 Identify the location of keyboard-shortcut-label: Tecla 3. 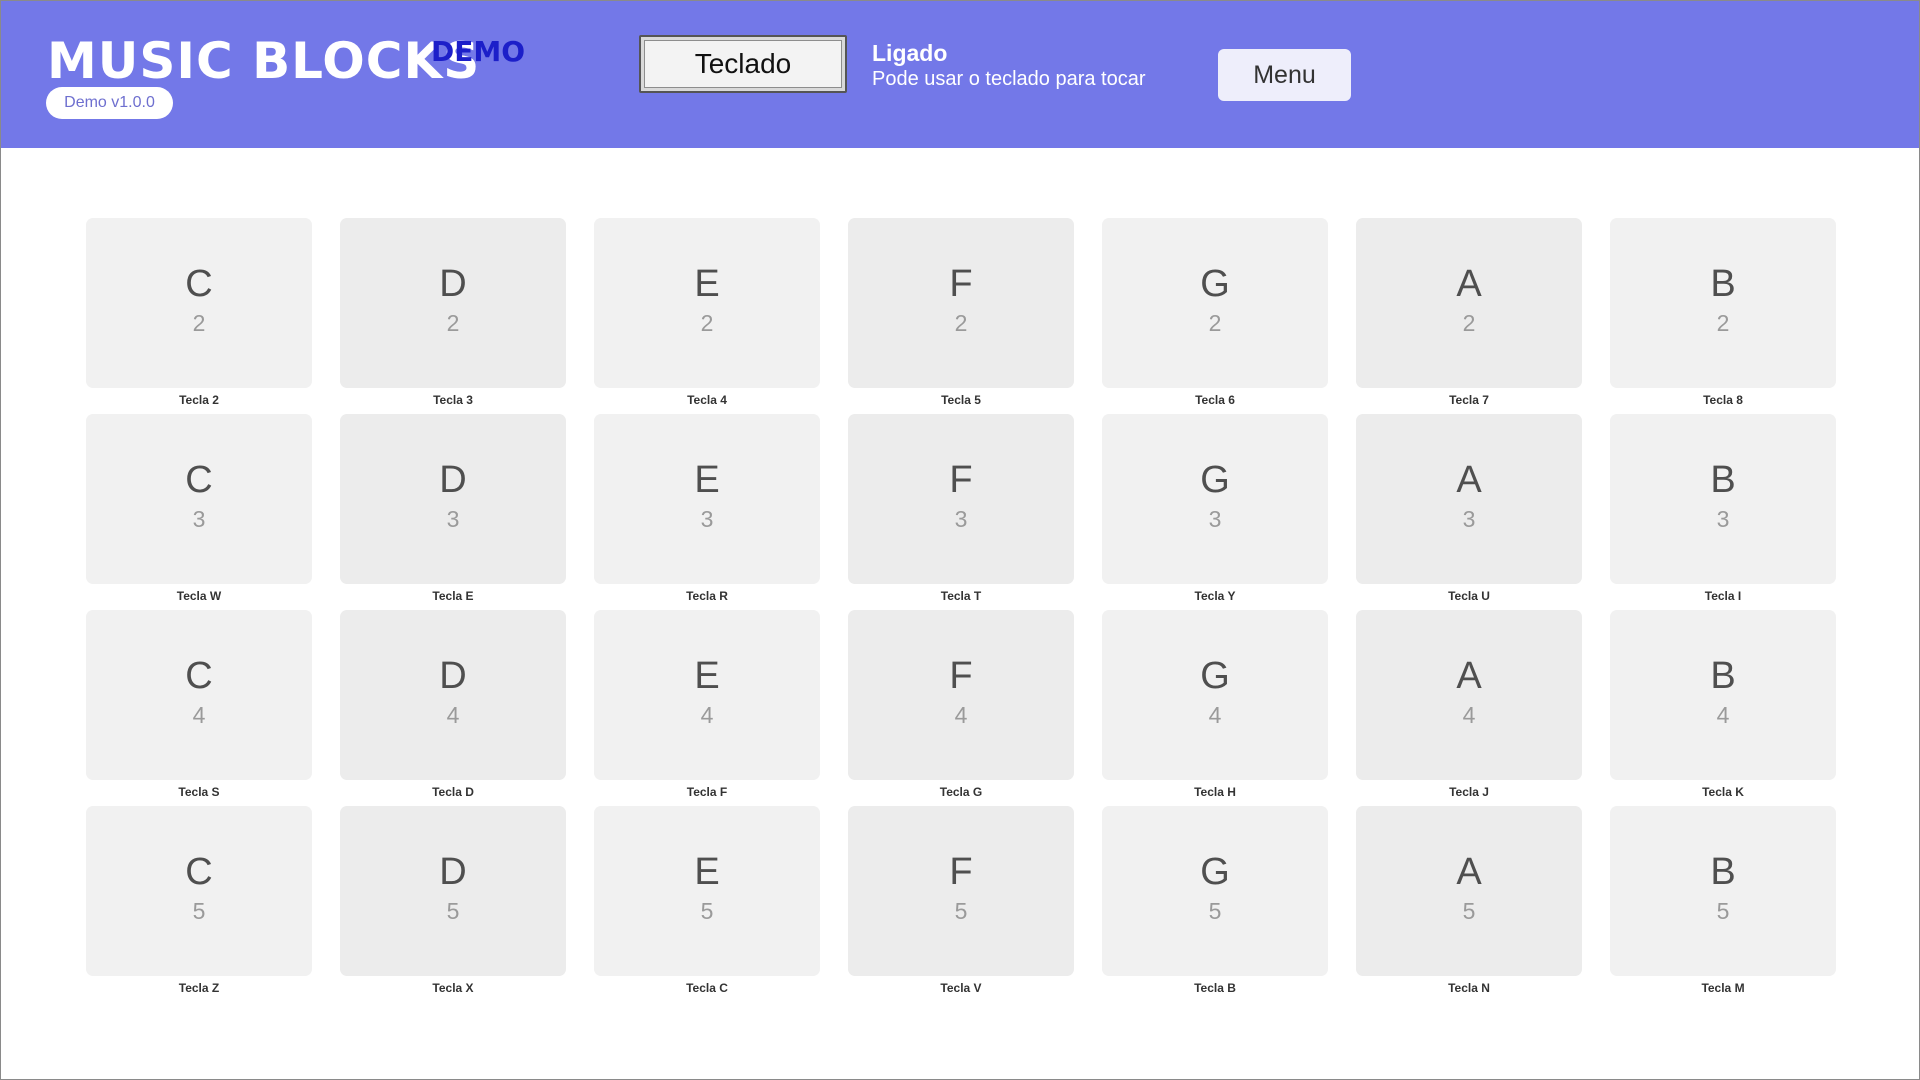
(453, 400).